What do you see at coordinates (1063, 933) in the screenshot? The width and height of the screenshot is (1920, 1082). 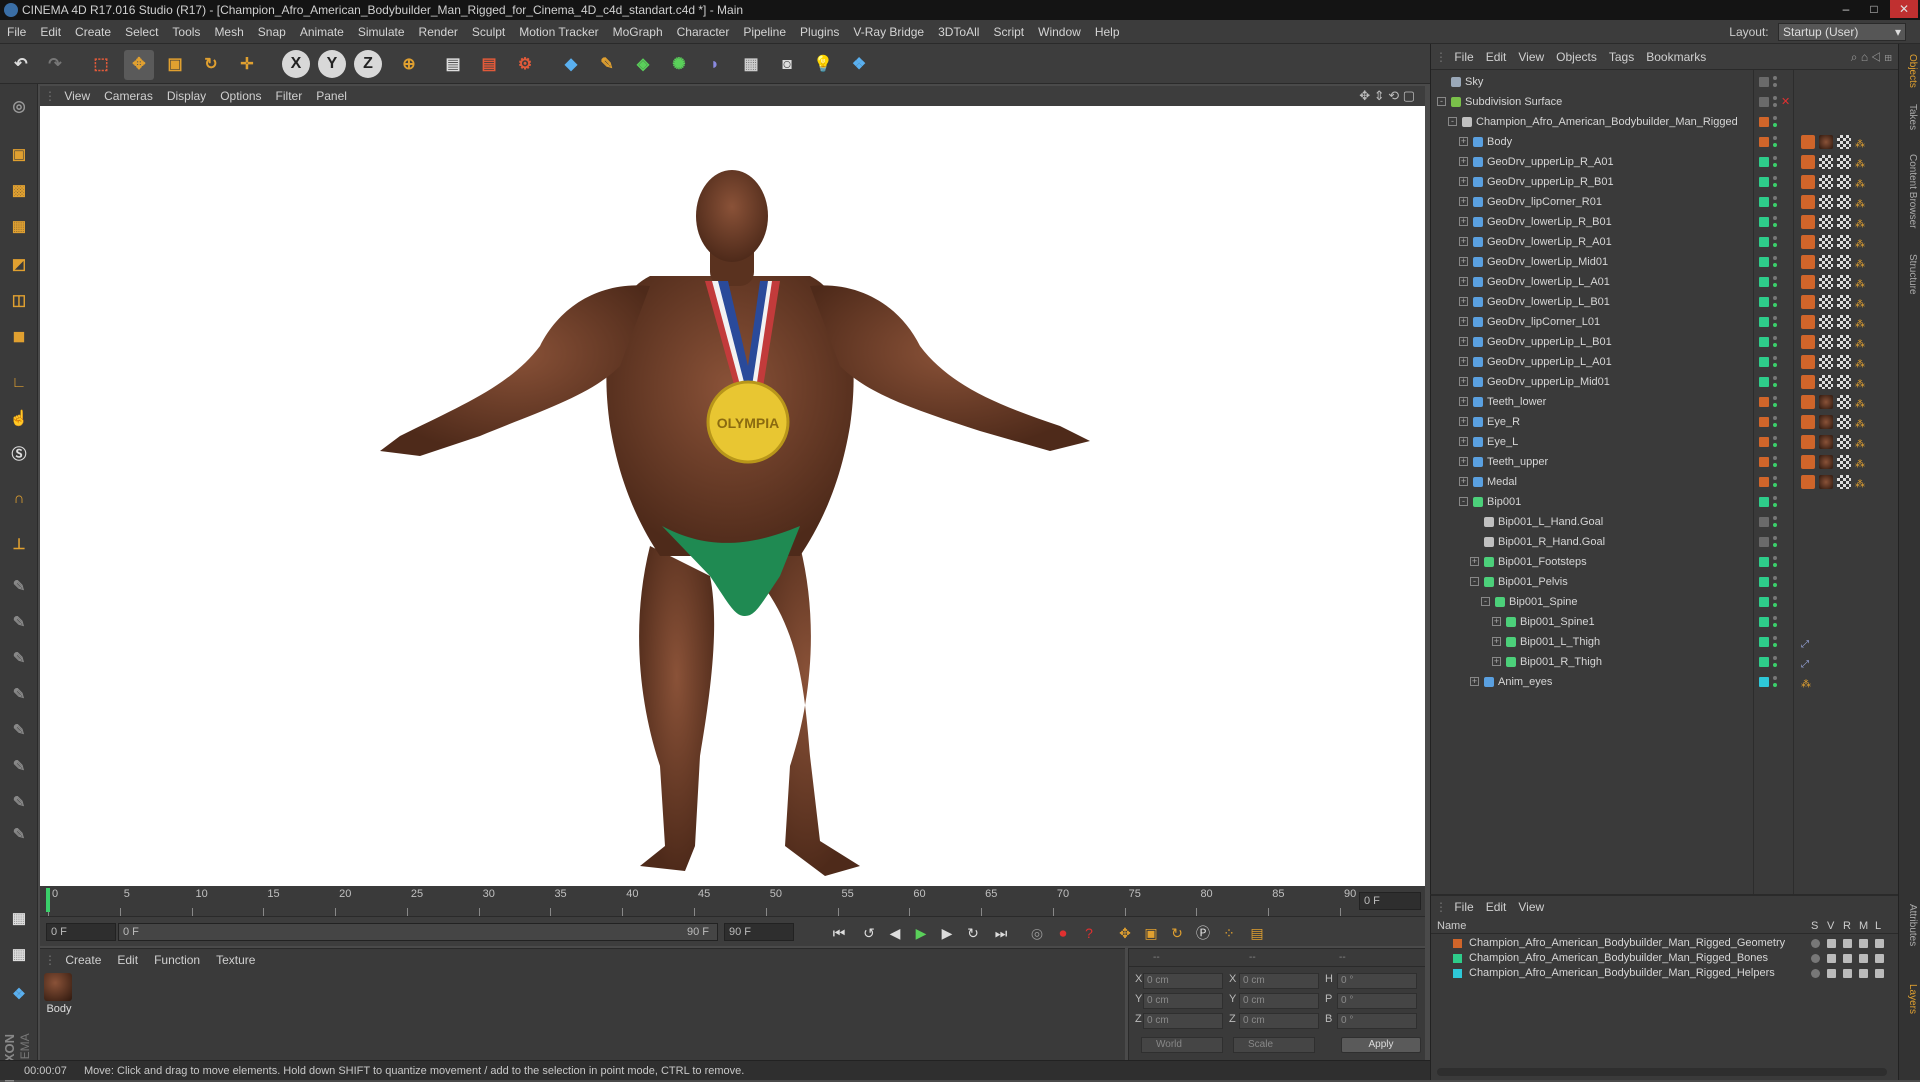 I see `autokey-icon: ⏺` at bounding box center [1063, 933].